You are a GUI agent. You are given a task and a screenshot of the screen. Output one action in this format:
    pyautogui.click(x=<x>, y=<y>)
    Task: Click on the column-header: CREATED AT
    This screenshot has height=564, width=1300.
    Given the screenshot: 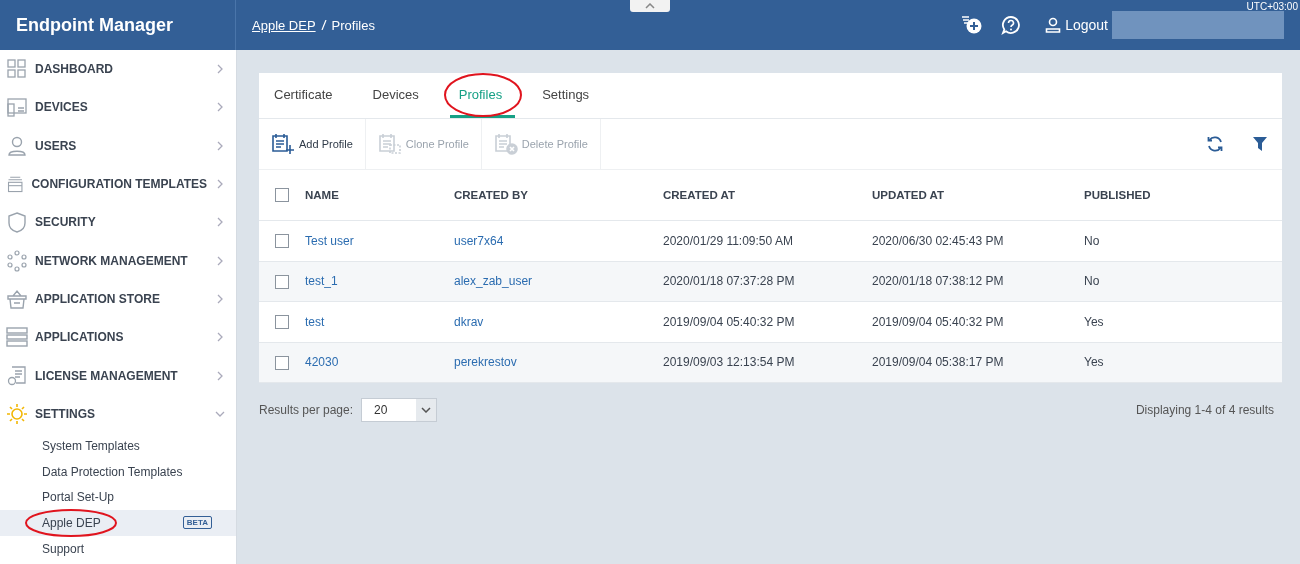 What is the action you would take?
    pyautogui.click(x=766, y=195)
    